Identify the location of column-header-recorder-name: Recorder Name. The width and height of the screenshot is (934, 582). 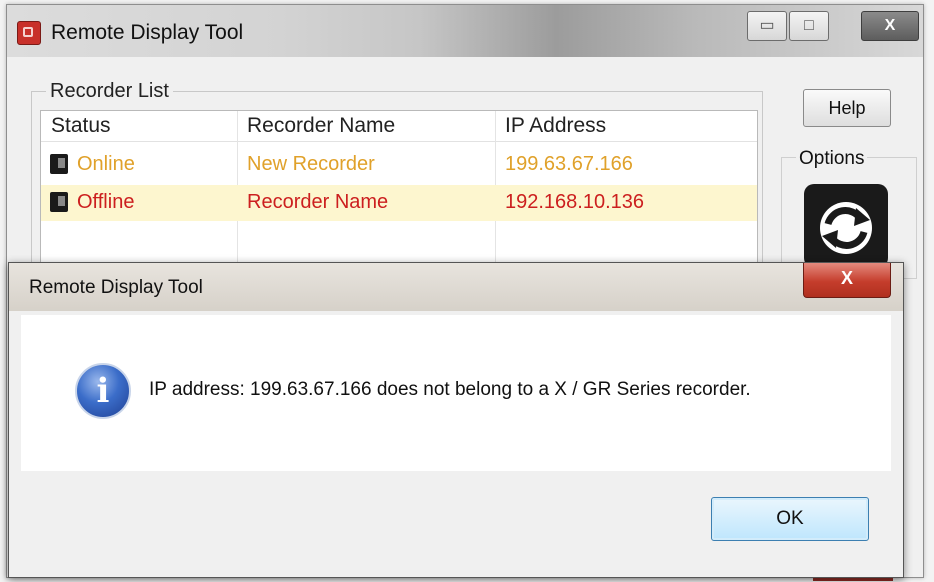
(321, 126).